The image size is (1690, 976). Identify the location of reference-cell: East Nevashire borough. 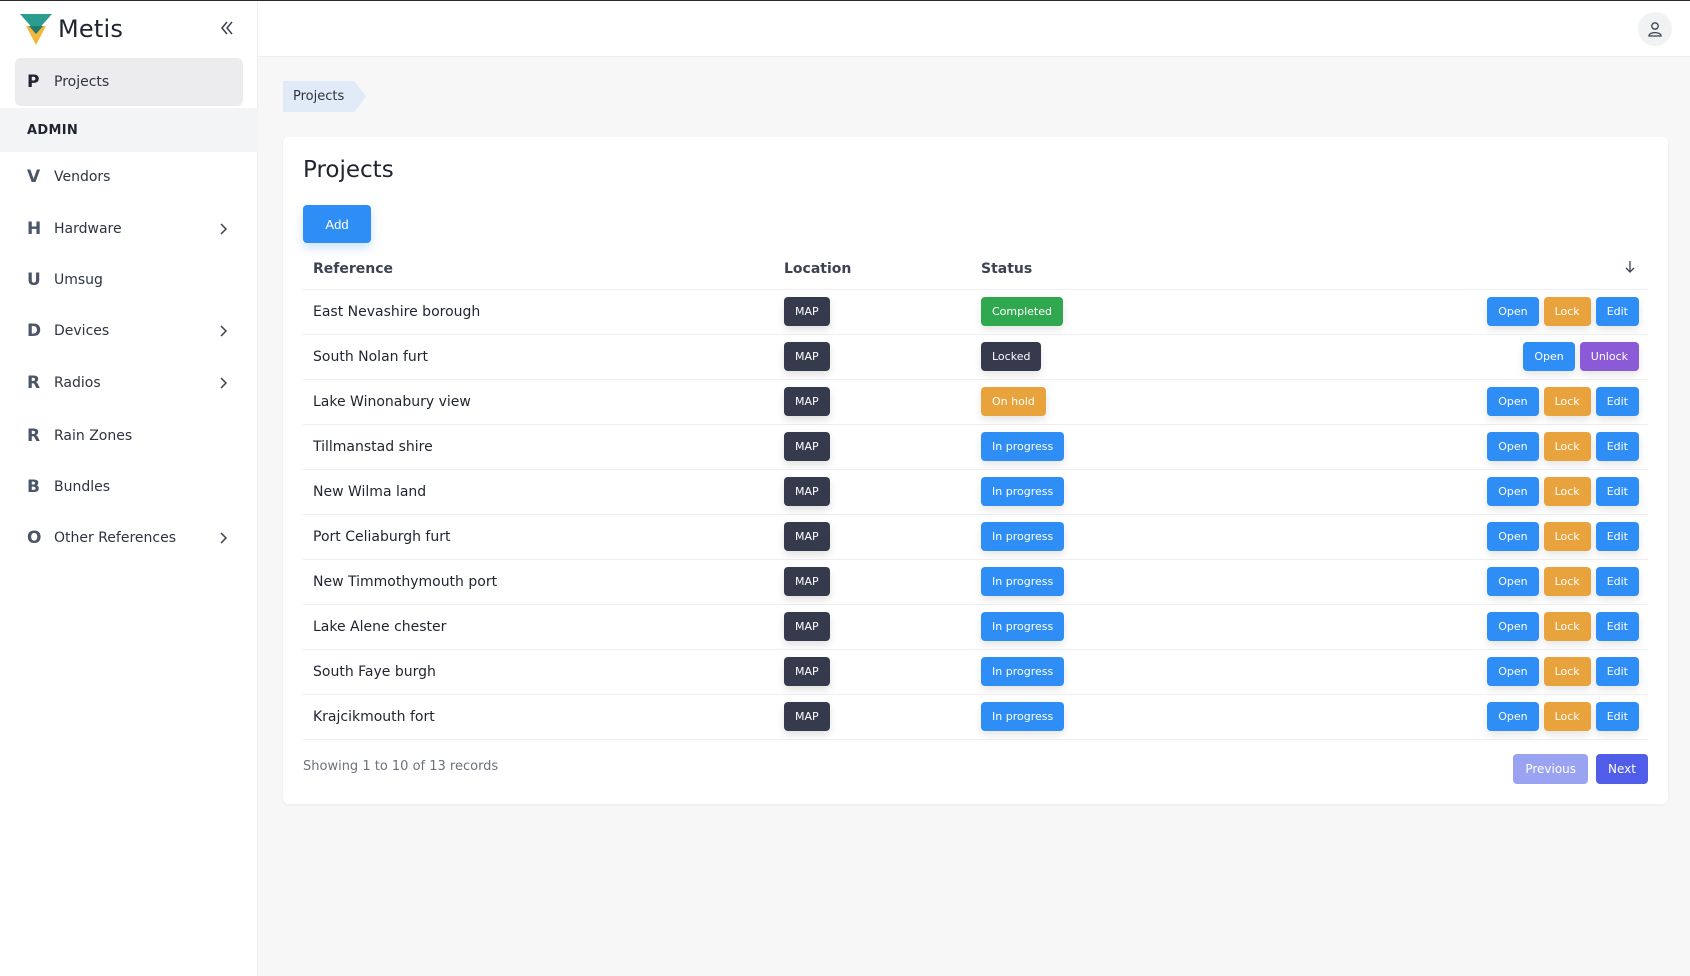
(538, 311).